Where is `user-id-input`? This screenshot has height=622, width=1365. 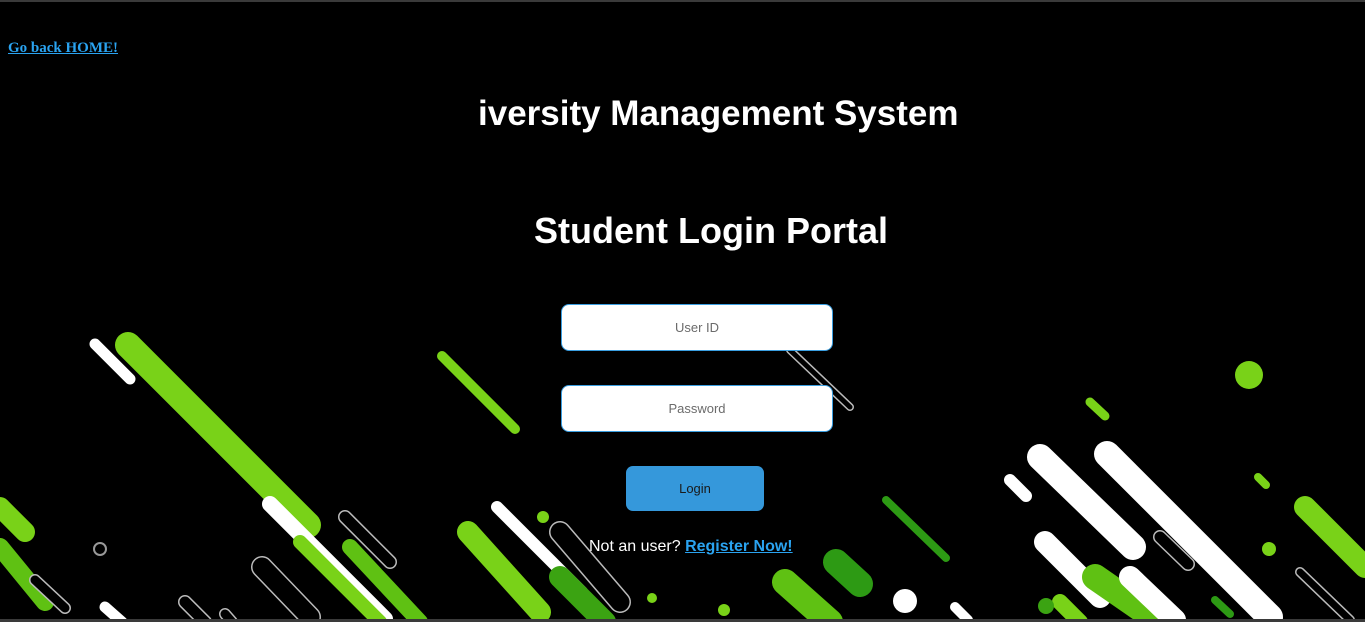
user-id-input is located at coordinates (697, 327).